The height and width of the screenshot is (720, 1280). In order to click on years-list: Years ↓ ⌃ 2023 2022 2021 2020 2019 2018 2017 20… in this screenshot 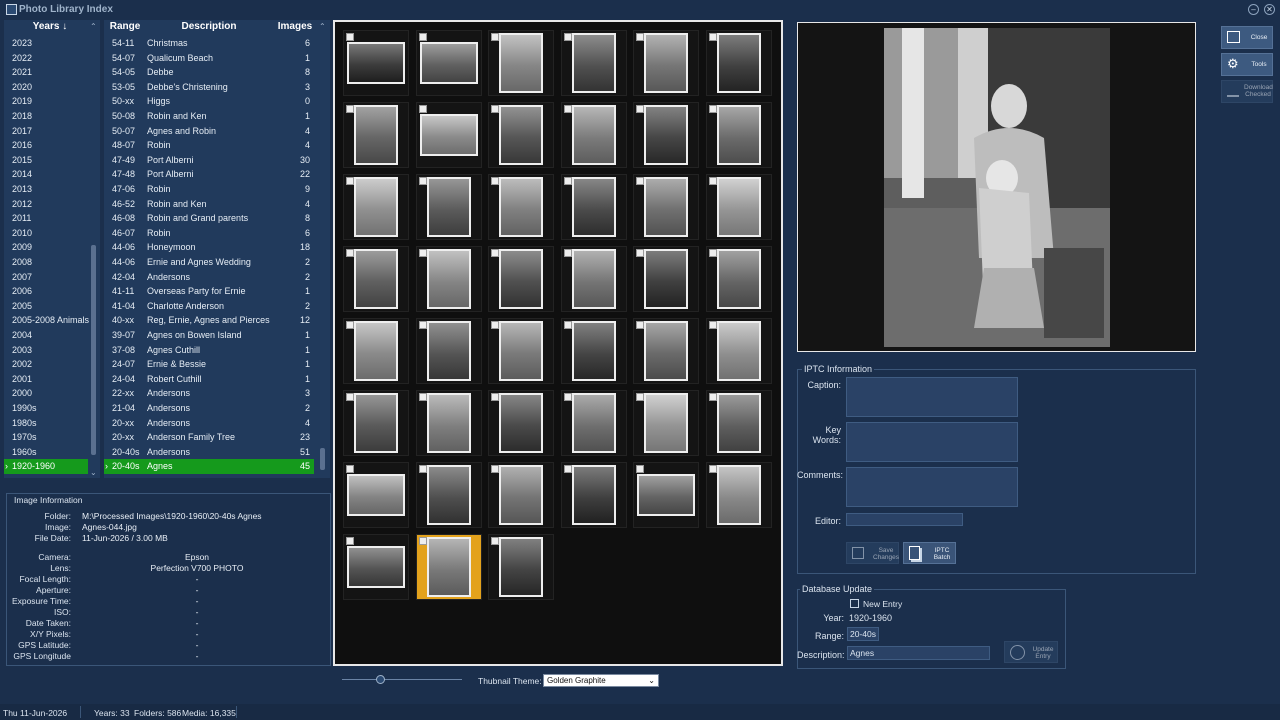, I will do `click(52, 249)`.